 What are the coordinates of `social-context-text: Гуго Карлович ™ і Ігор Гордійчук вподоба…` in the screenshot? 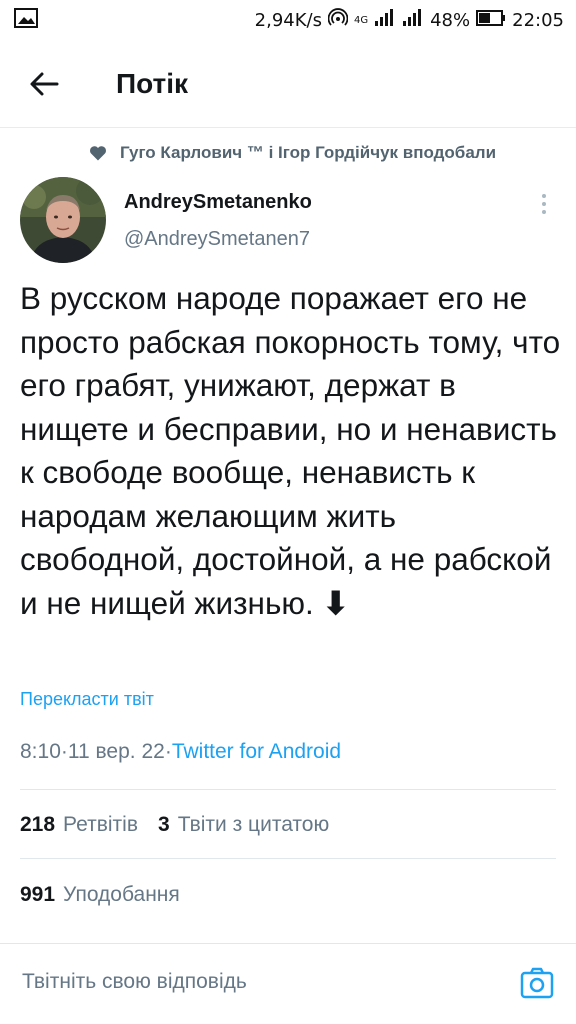 It's located at (308, 152).